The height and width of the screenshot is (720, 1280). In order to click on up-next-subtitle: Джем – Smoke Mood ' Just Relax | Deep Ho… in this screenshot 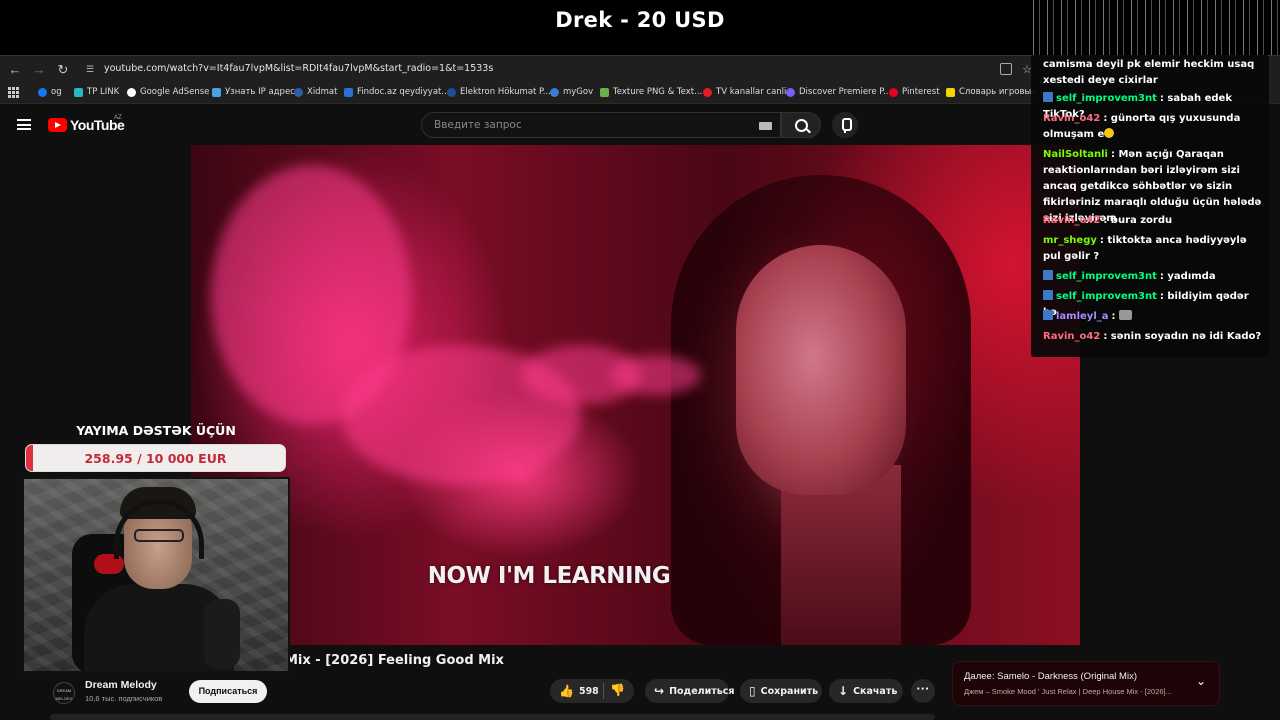, I will do `click(1068, 691)`.